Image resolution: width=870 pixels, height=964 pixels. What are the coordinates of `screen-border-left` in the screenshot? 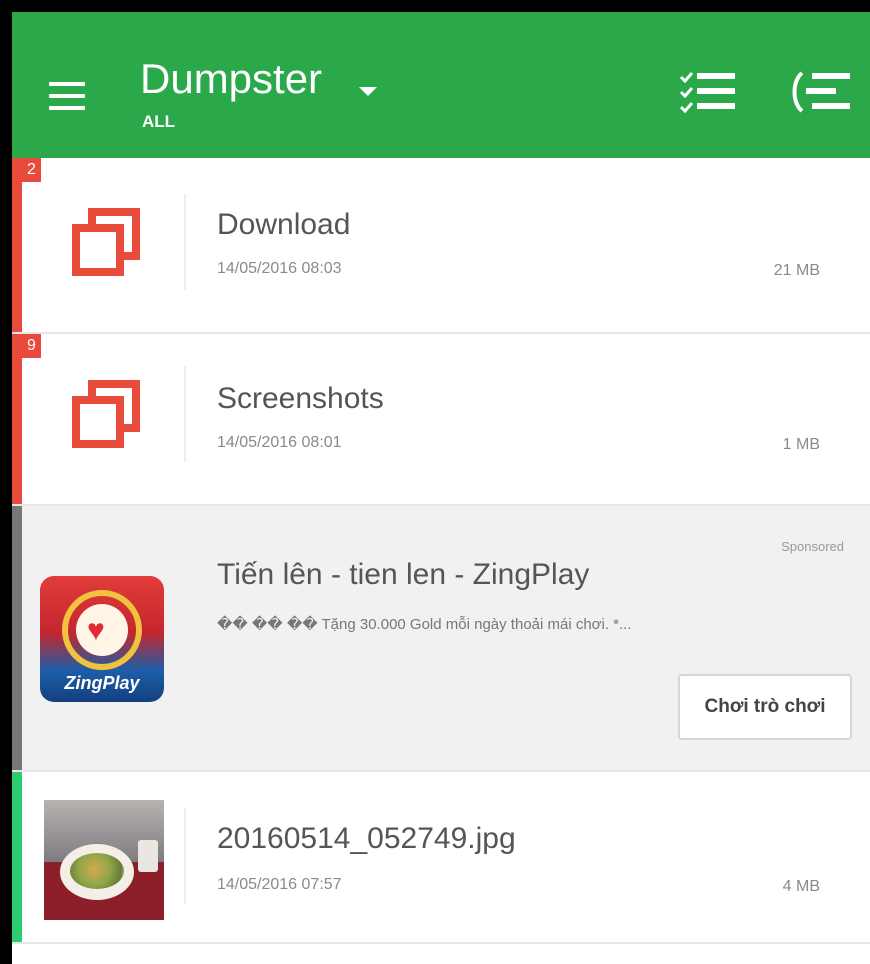 It's located at (6, 482).